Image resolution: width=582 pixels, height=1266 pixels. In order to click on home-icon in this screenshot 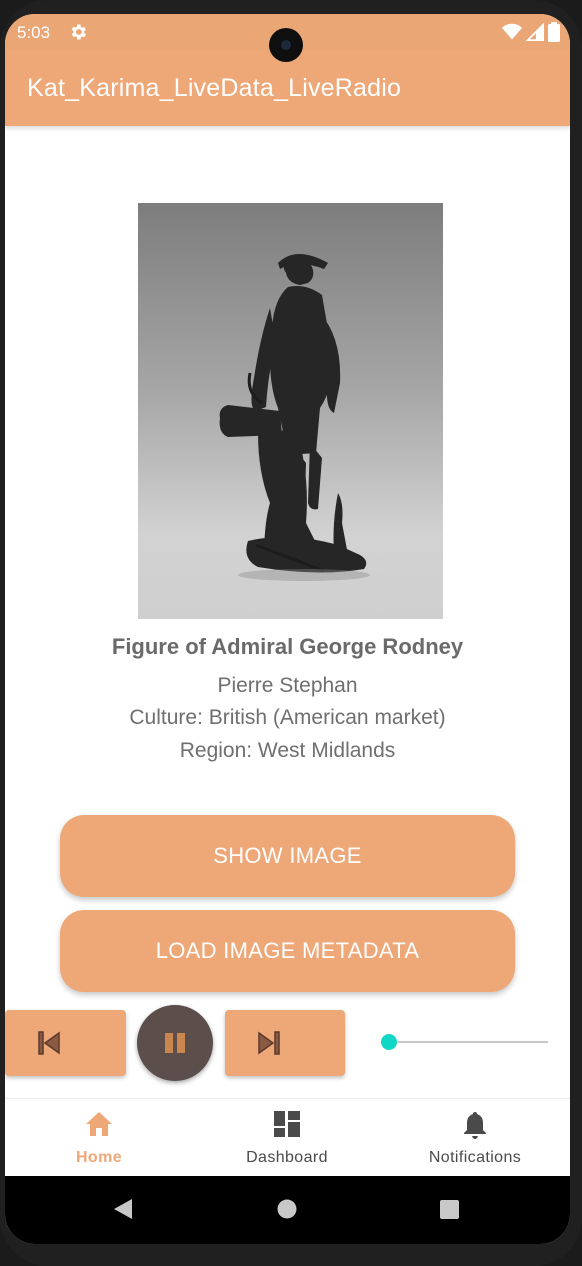, I will do `click(99, 1124)`.